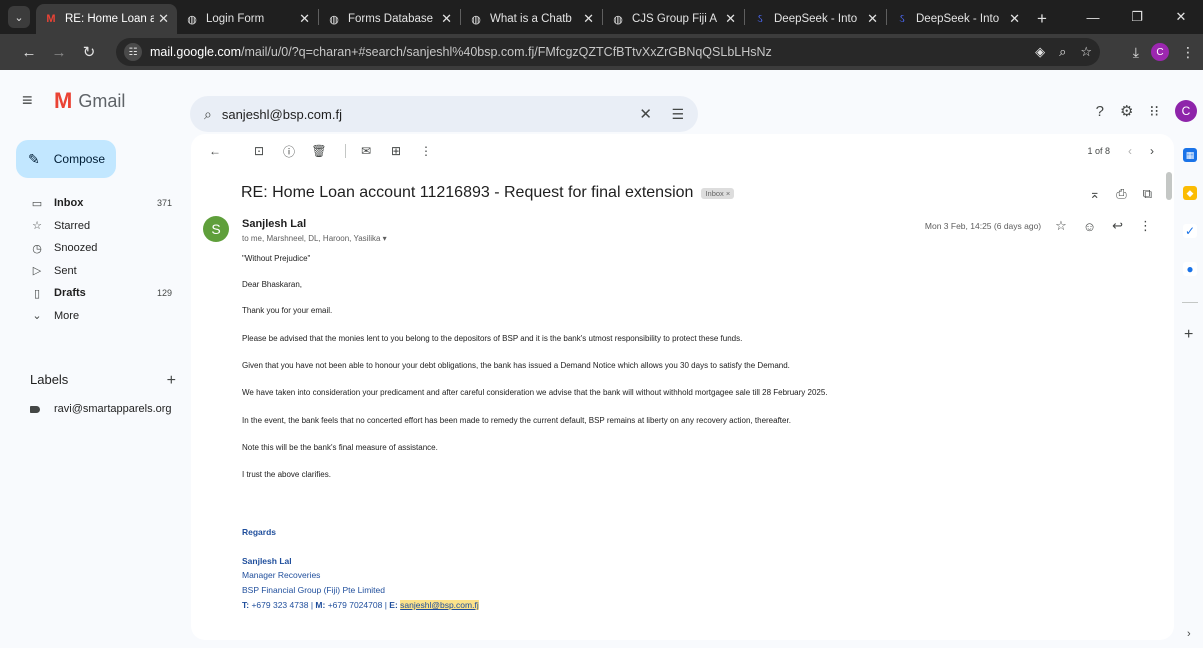 This screenshot has width=1203, height=648. What do you see at coordinates (1042, 19) in the screenshot?
I see `new-tab-button: +` at bounding box center [1042, 19].